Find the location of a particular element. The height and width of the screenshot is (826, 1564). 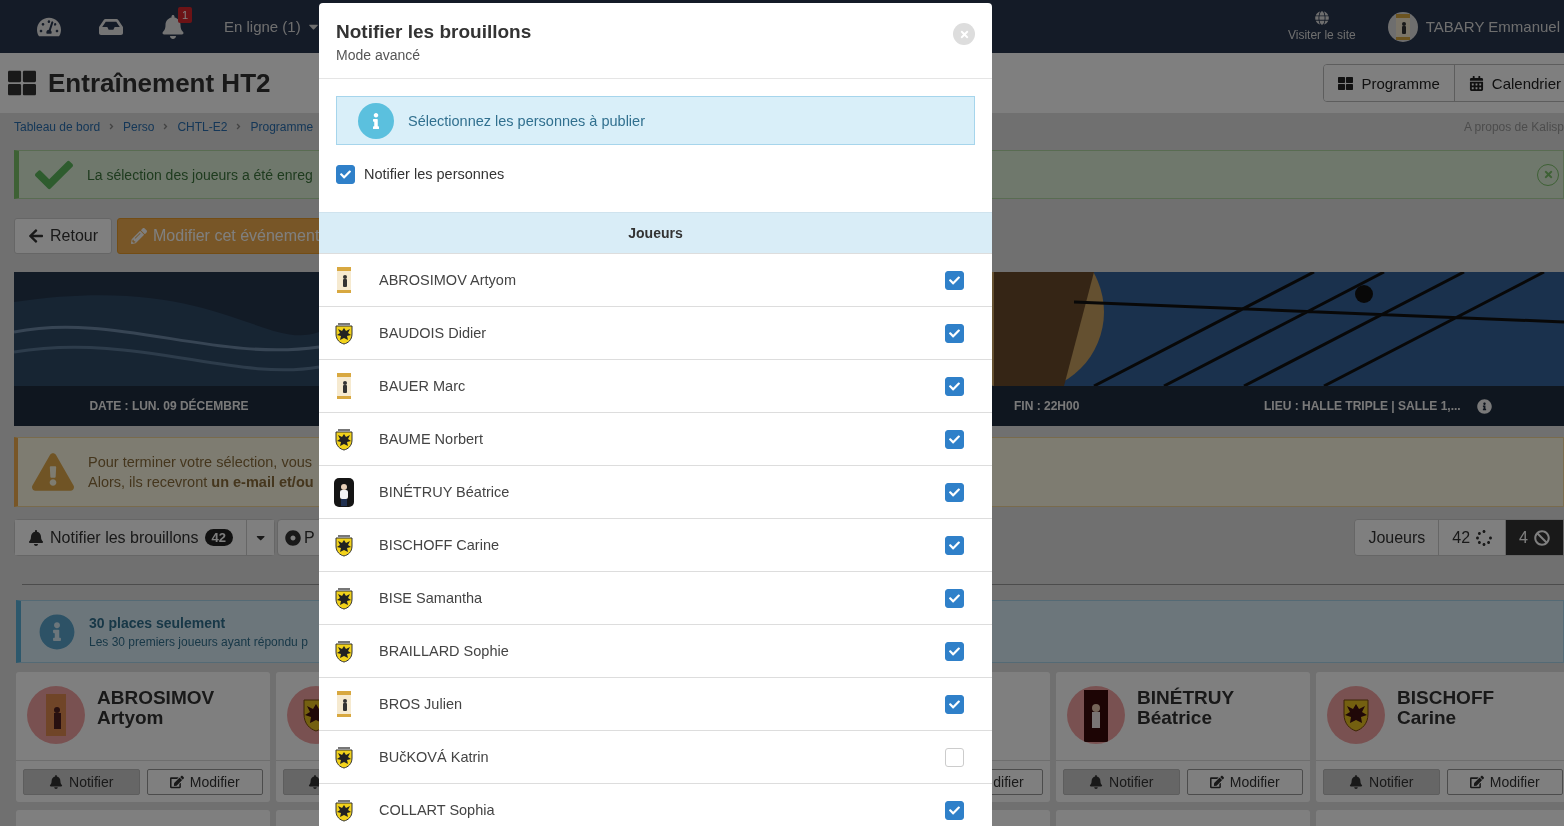

player-name: BINÉTRUY Béatrice is located at coordinates (444, 492).